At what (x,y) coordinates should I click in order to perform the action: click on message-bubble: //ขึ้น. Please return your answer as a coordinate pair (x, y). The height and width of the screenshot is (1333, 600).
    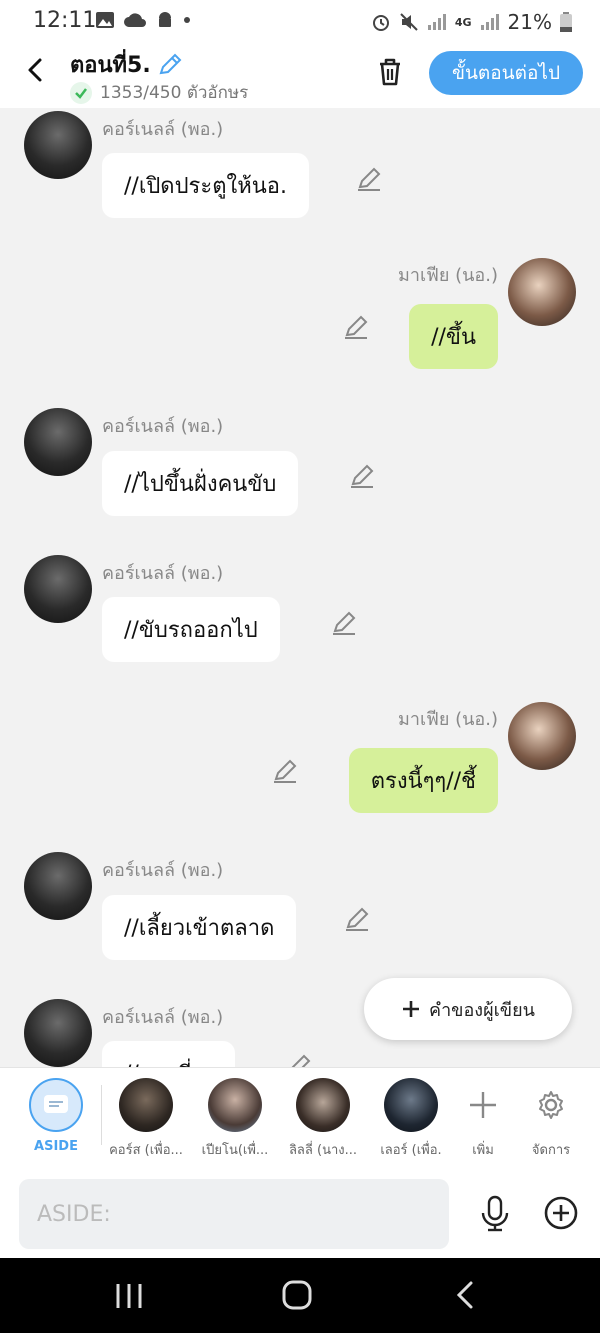
    Looking at the image, I should click on (453, 336).